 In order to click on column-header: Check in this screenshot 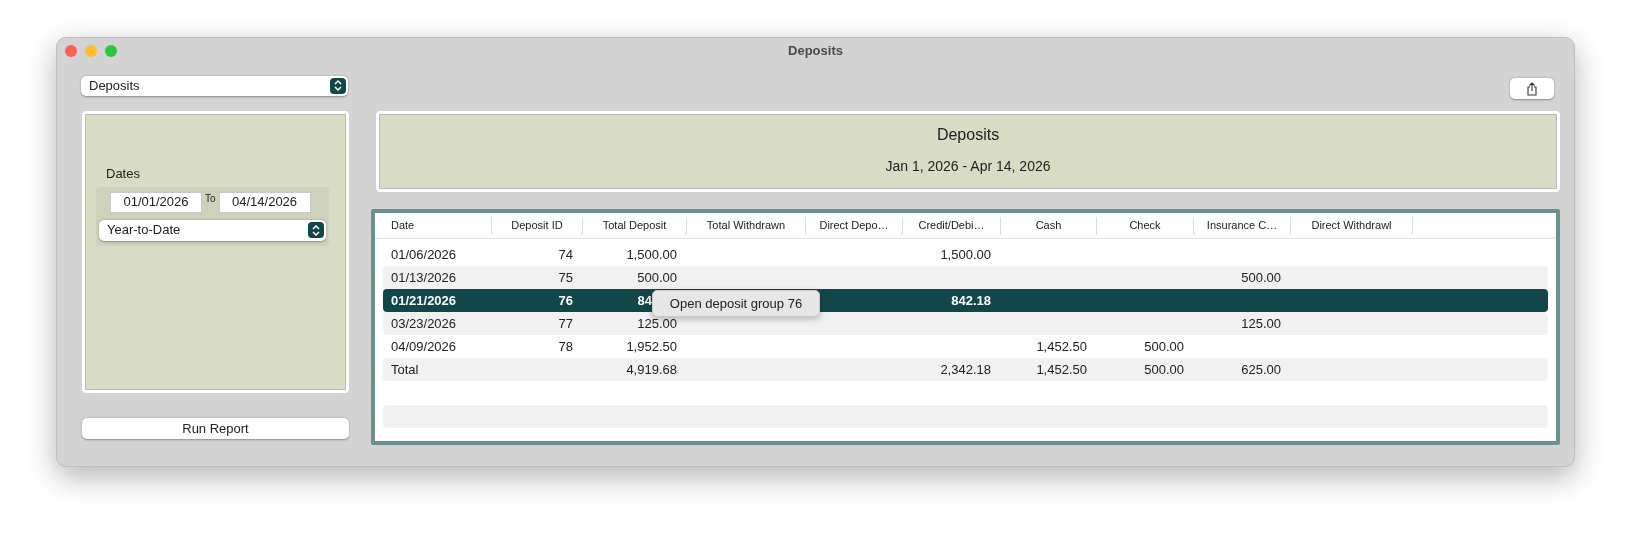, I will do `click(1145, 225)`.